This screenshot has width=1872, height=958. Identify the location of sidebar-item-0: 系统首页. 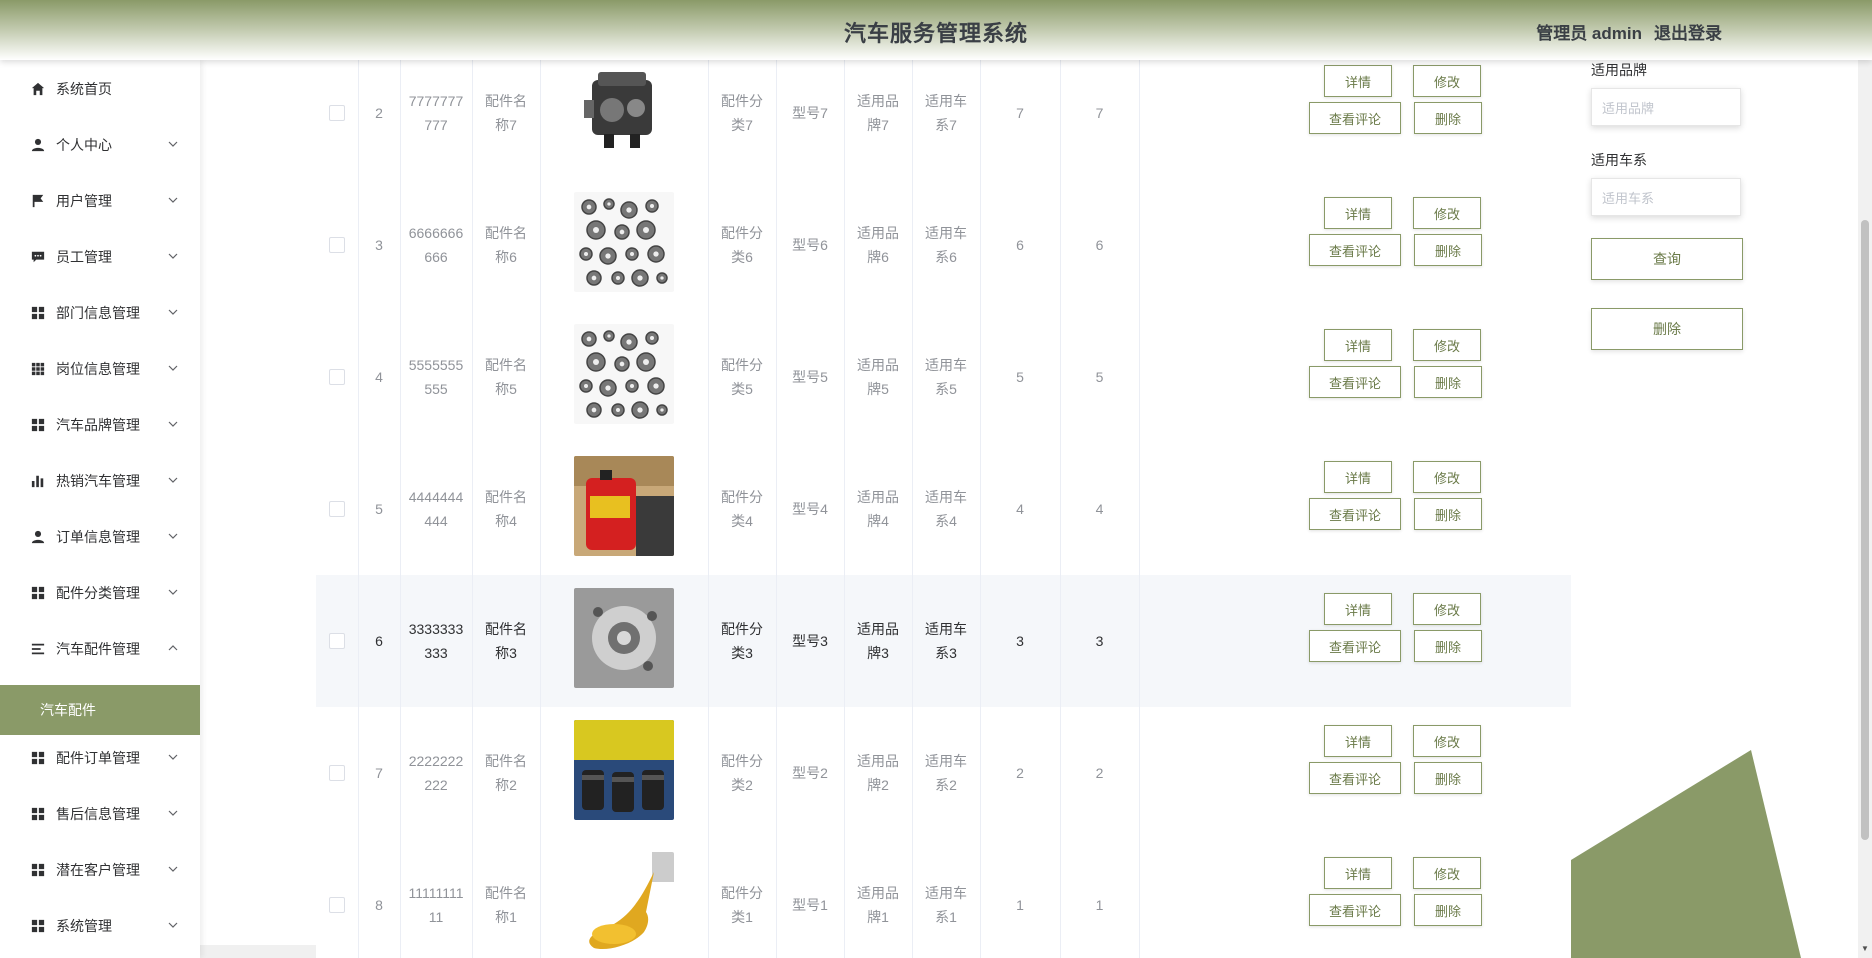
(100, 89).